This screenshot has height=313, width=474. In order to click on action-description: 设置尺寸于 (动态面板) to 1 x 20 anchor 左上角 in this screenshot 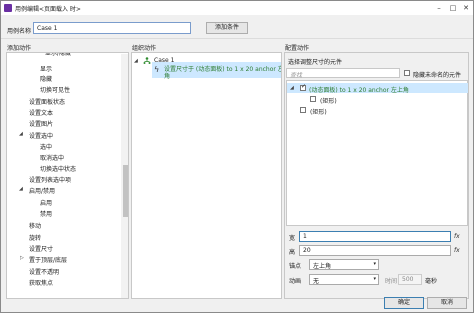, I will do `click(222, 68)`.